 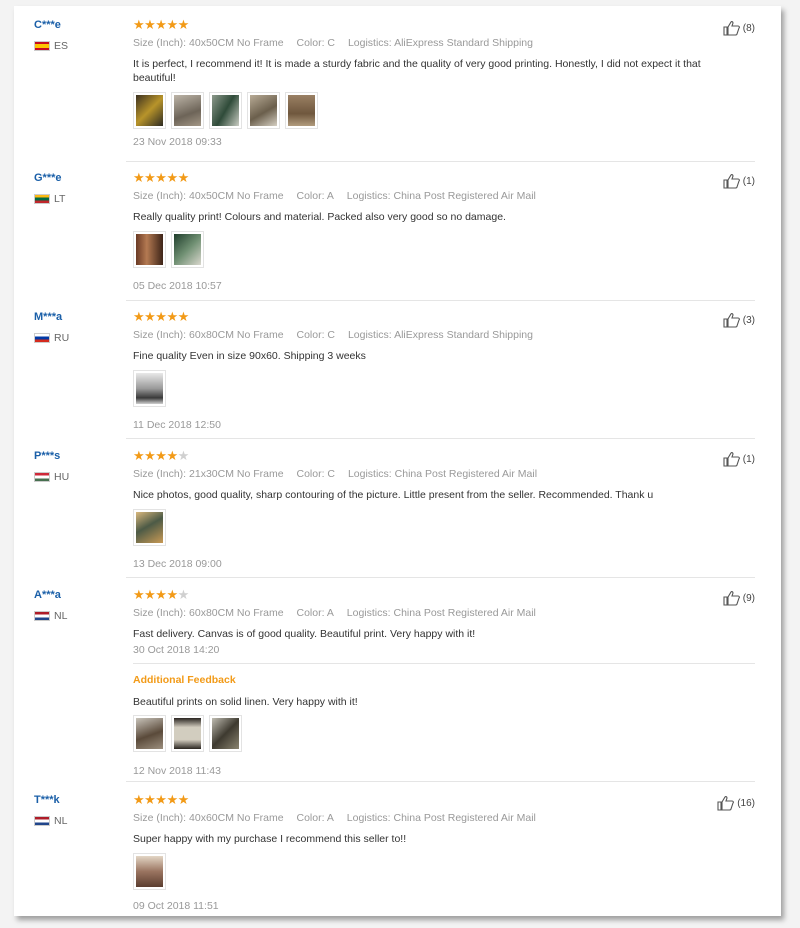 What do you see at coordinates (61, 46) in the screenshot?
I see `country-code: ES` at bounding box center [61, 46].